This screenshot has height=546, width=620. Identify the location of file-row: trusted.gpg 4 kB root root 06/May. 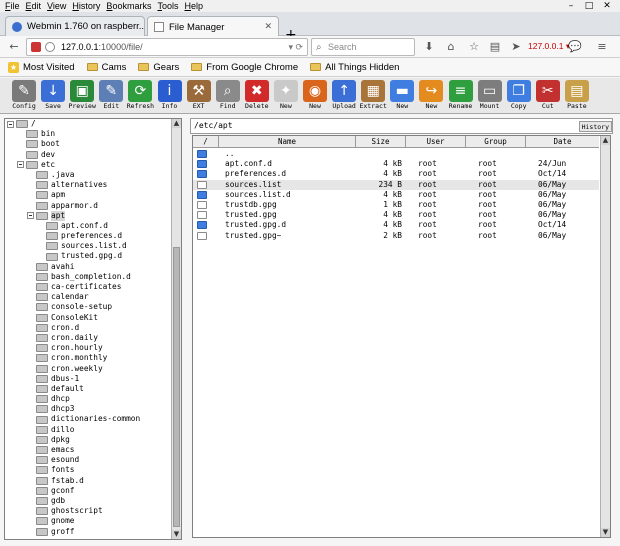
(396, 215).